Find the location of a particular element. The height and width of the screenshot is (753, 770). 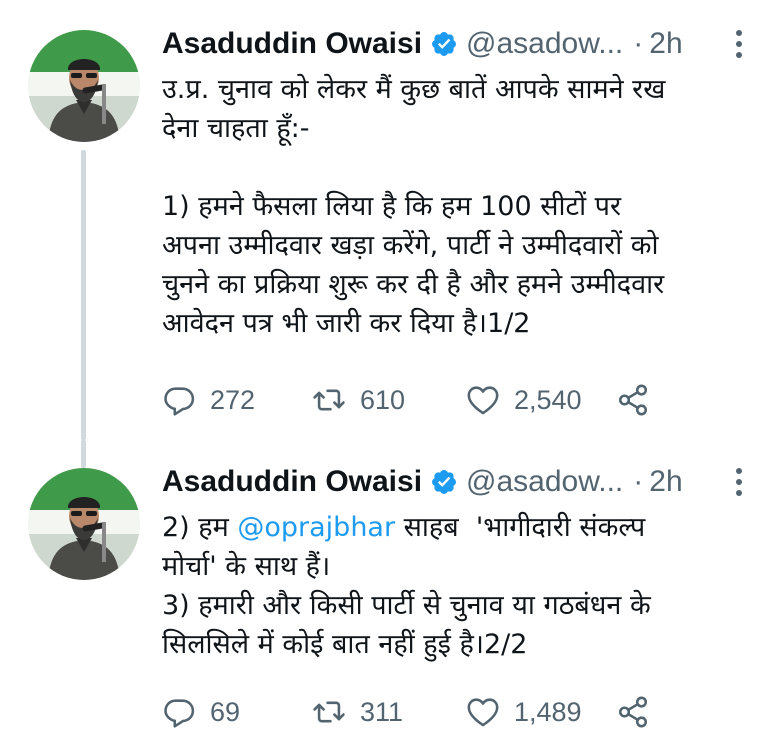

text-segment: 2) हम is located at coordinates (200, 527).